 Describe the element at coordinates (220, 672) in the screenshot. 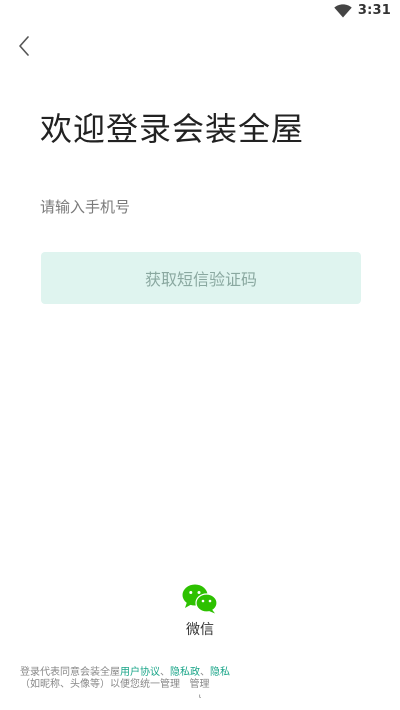

I see `privacy-link: 隐私` at that location.